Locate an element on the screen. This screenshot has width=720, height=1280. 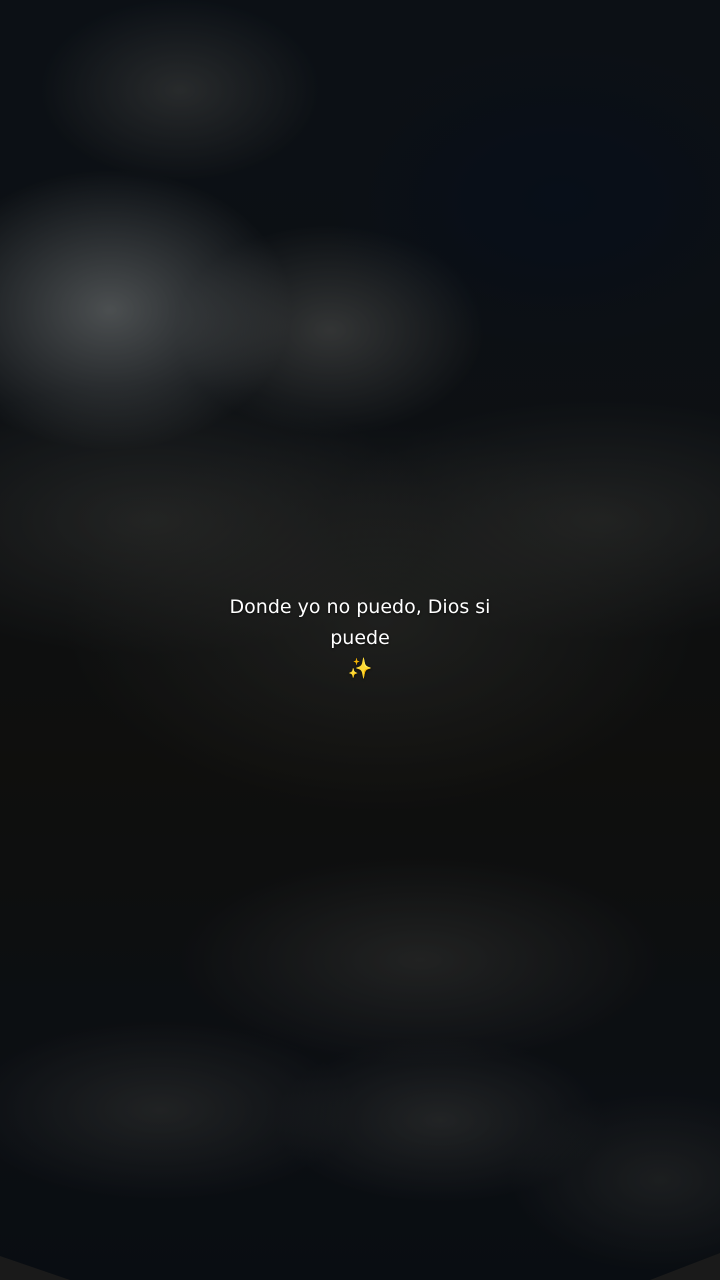
sparkles-icon: ✨ is located at coordinates (360, 668).